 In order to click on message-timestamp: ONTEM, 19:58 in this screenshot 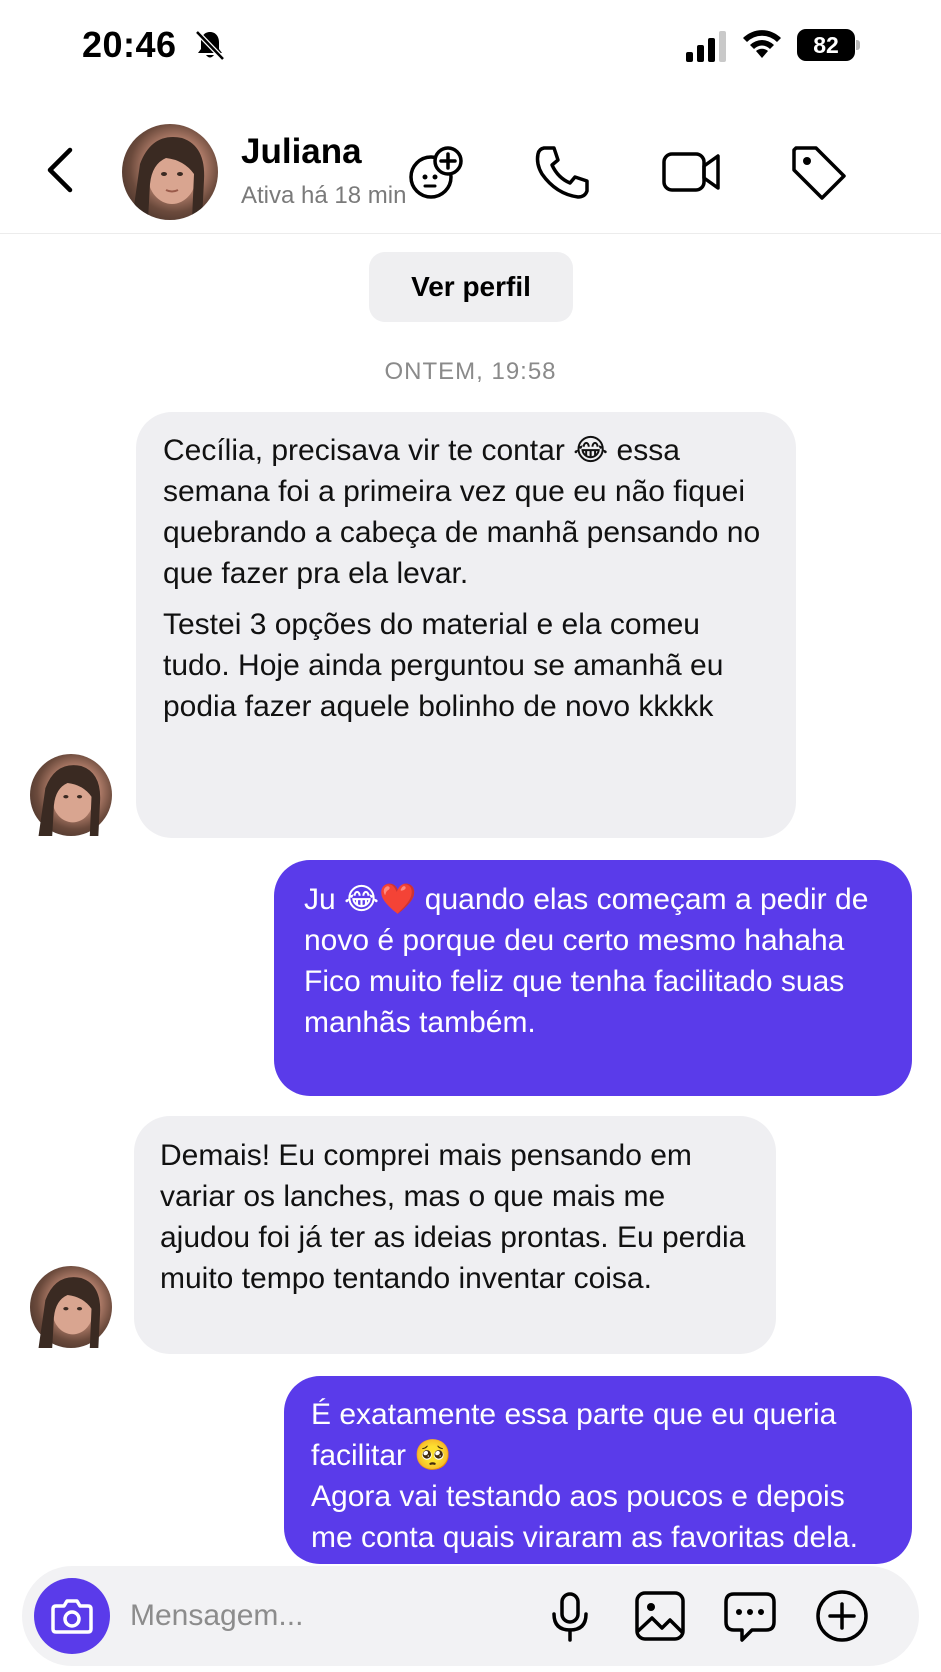, I will do `click(470, 371)`.